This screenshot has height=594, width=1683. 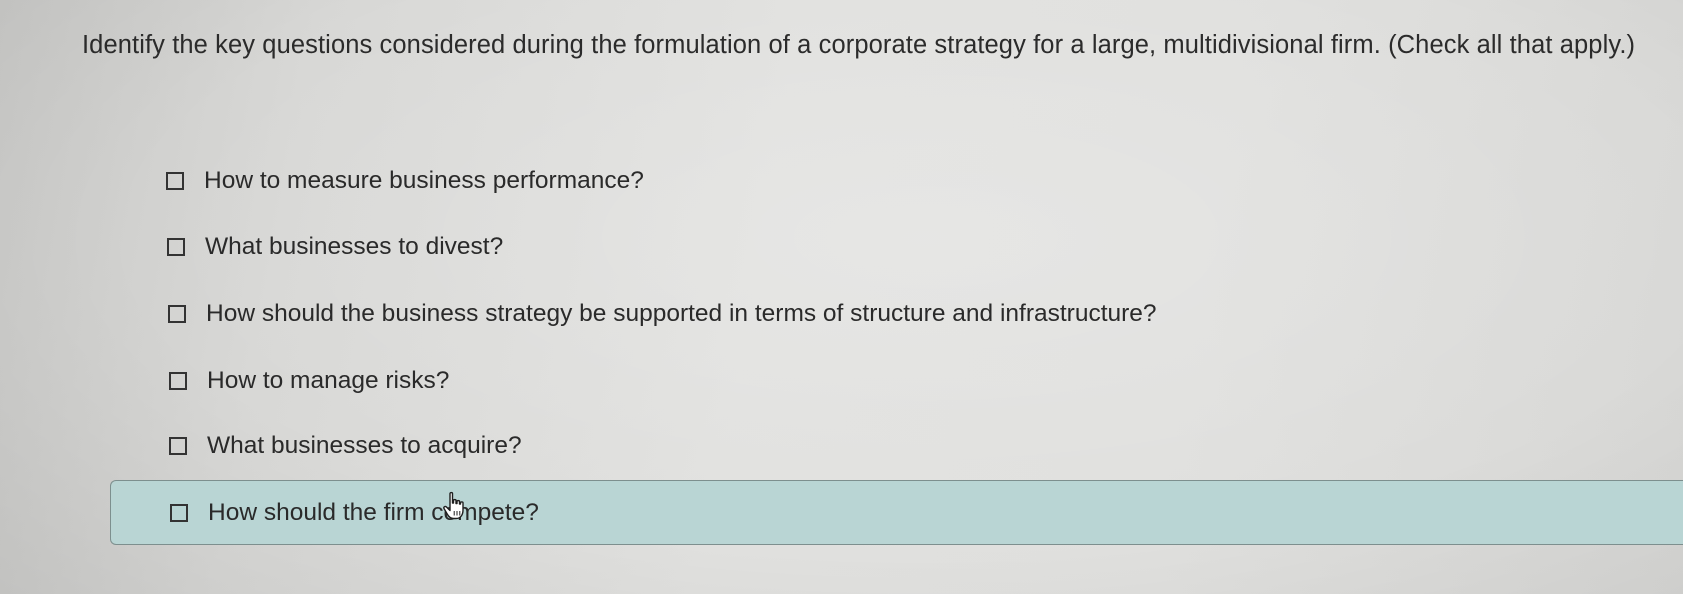 I want to click on option-label: What businesses to divest?, so click(x=354, y=246).